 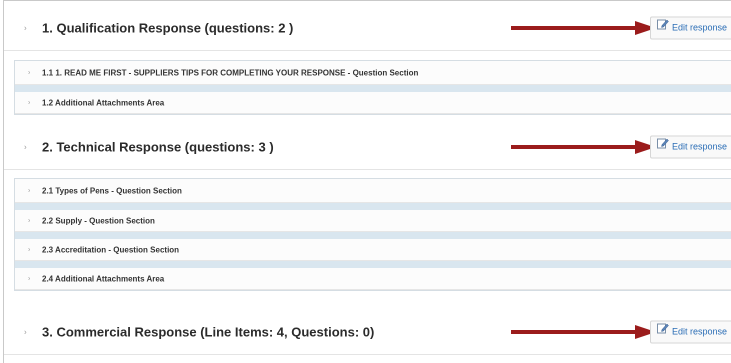 I want to click on list-item: › 2.1 Types of Pens - Question Section, so click(x=373, y=191).